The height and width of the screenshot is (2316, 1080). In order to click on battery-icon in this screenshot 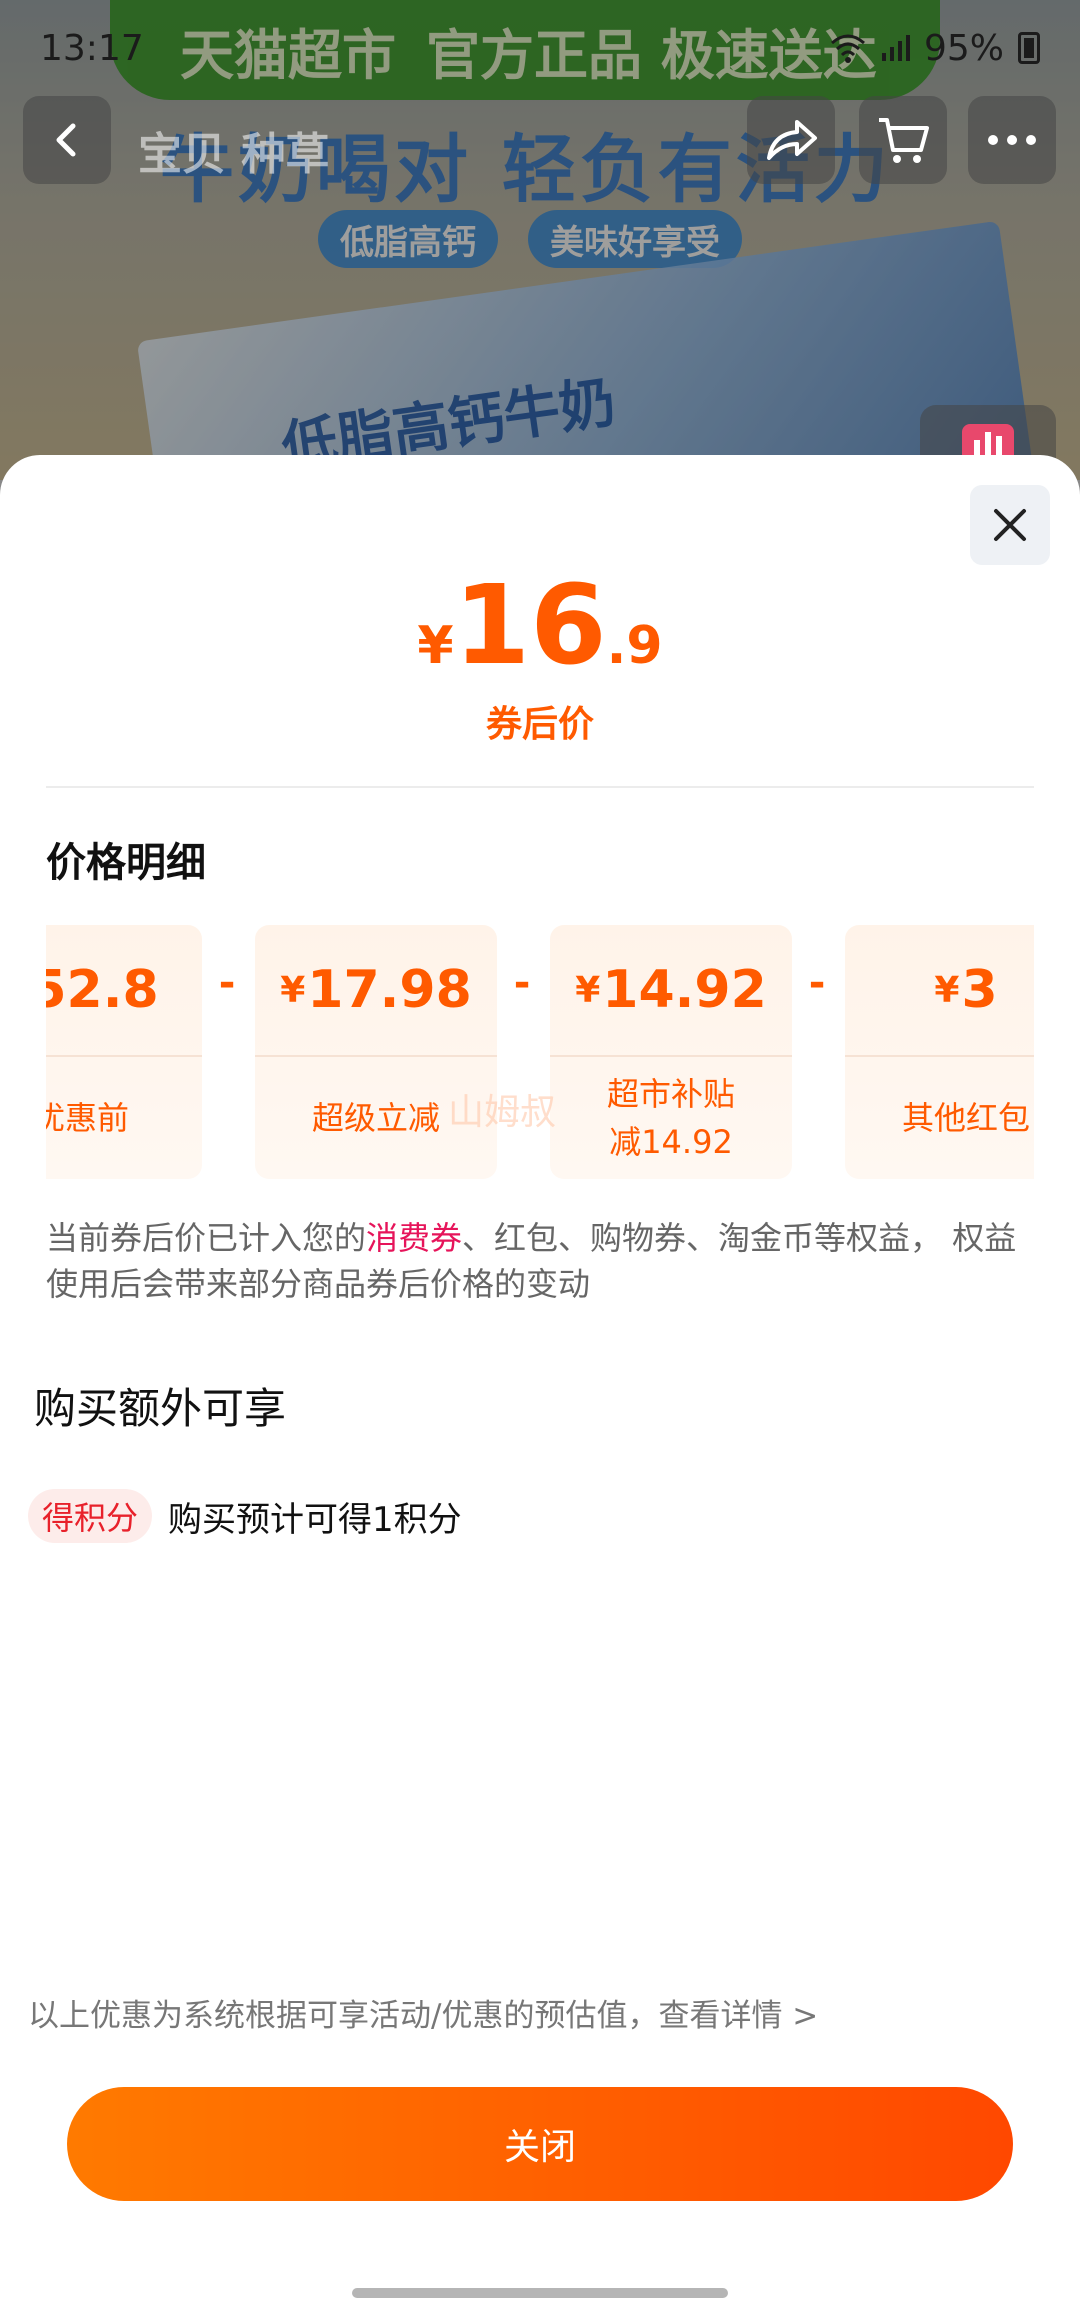, I will do `click(1029, 48)`.